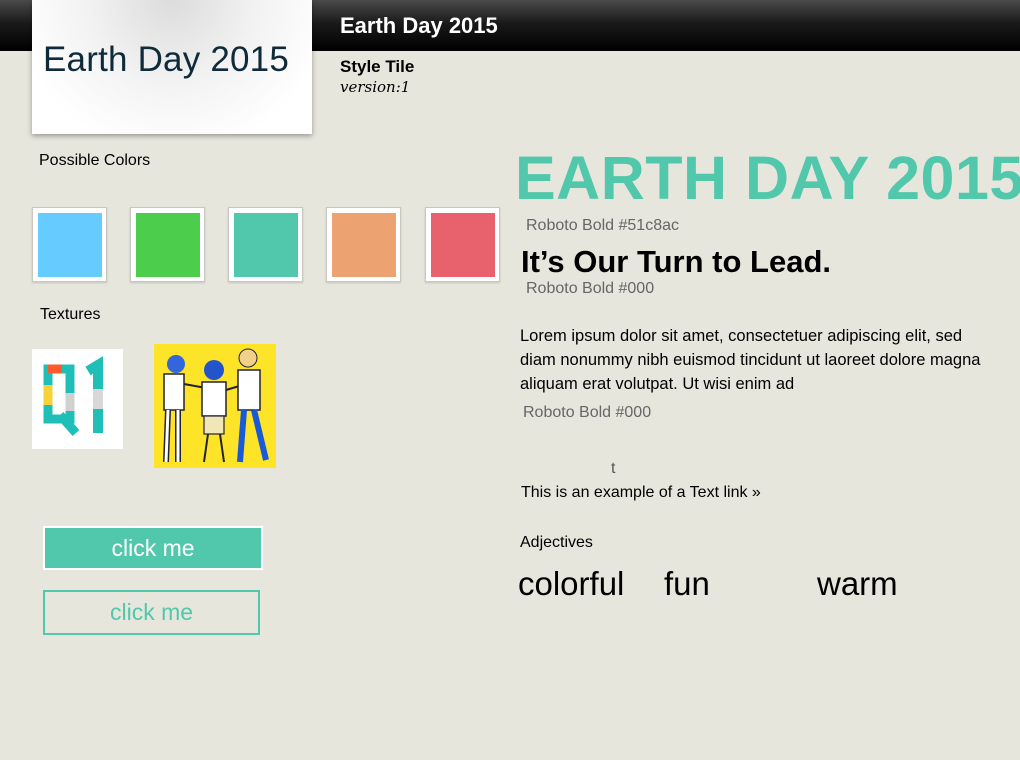 The height and width of the screenshot is (760, 1020). What do you see at coordinates (419, 25) in the screenshot?
I see `page-title: Earth Day 2015` at bounding box center [419, 25].